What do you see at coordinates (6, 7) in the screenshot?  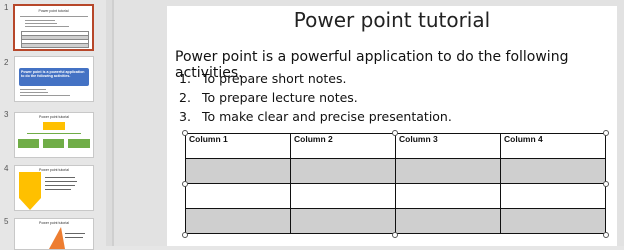 I see `slide-number: 1` at bounding box center [6, 7].